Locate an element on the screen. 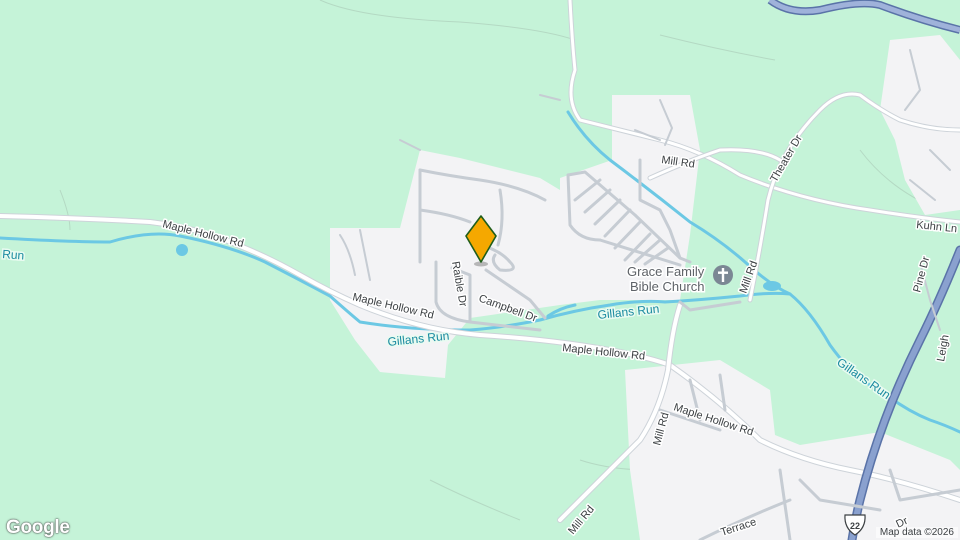 This screenshot has height=540, width=960. road-label-leigh: Leigh is located at coordinates (943, 348).